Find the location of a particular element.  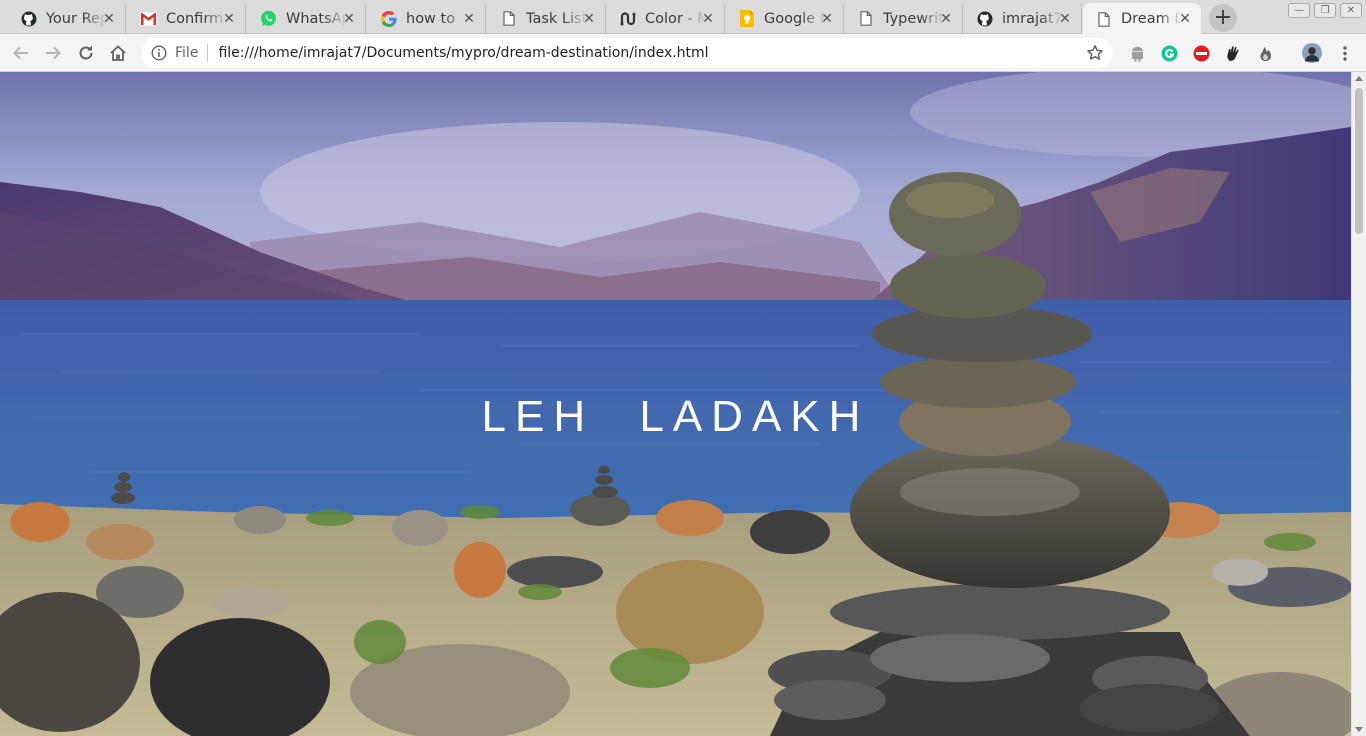

google-icon is located at coordinates (388, 18).